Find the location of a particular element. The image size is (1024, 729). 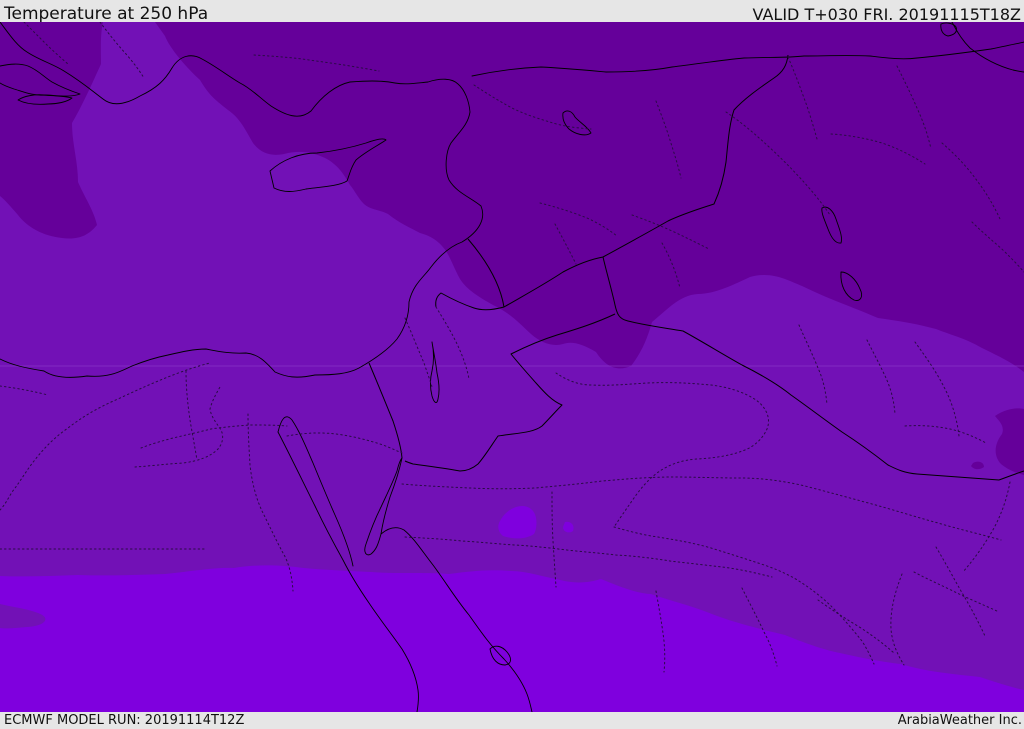

model-run-label: ECMWF MODEL RUN: 20191114T12Z is located at coordinates (124, 720).